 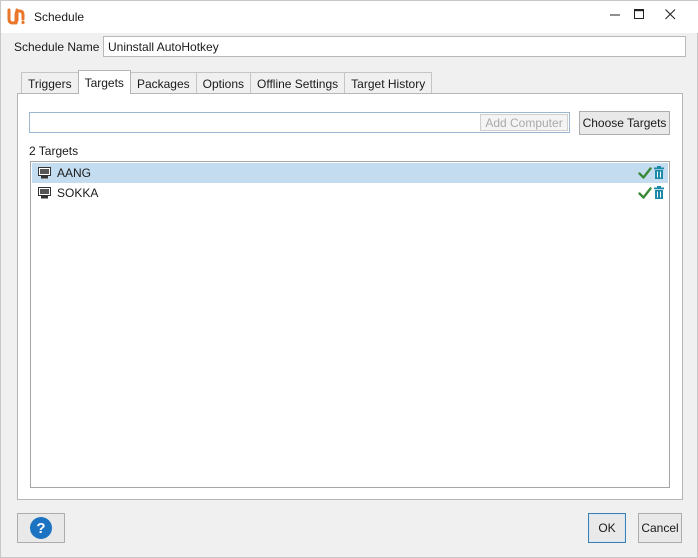 I want to click on close-icon, so click(x=669, y=13).